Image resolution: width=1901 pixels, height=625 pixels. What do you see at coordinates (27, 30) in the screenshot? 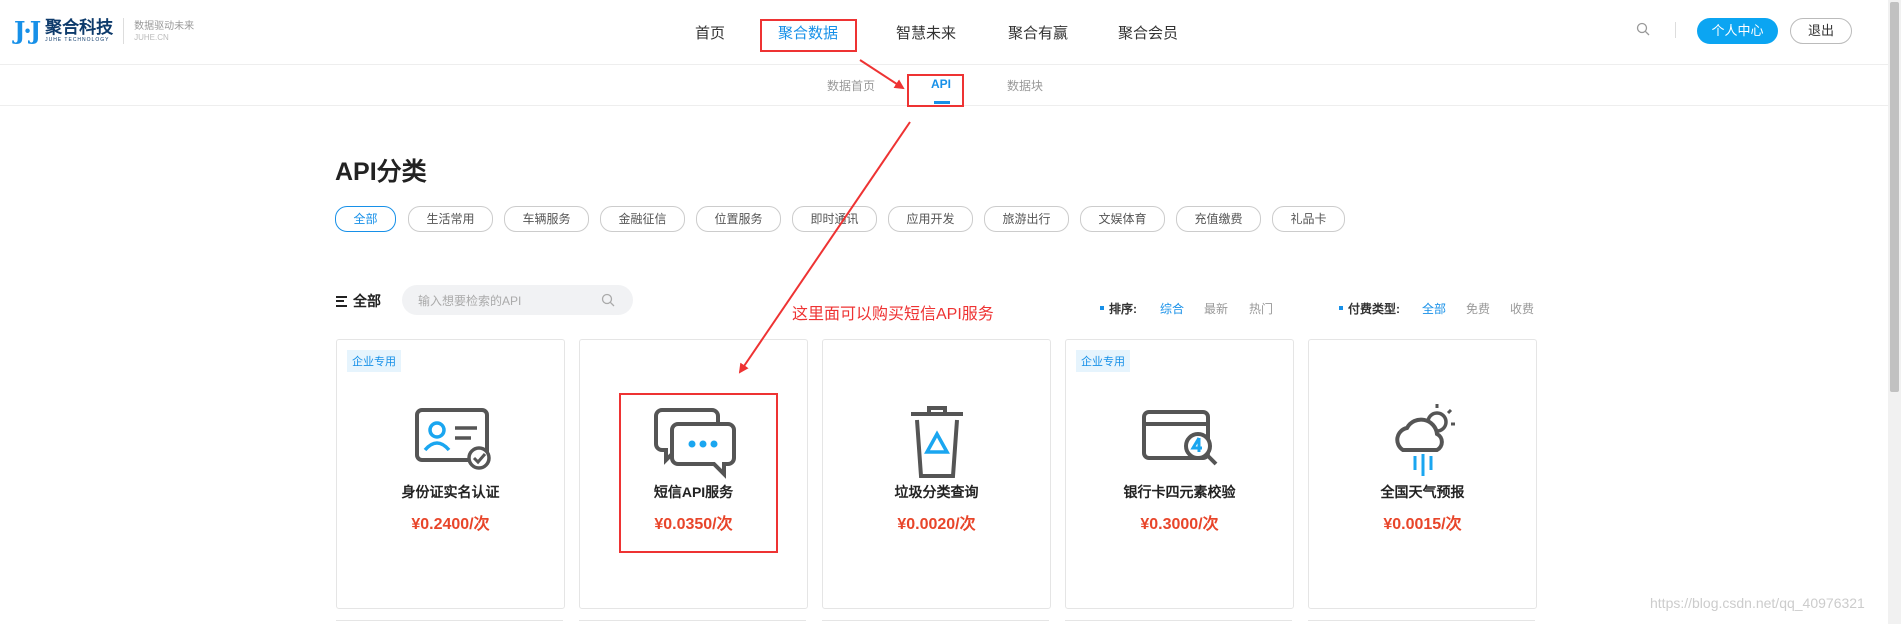
I see `logo-mark: J·J` at bounding box center [27, 30].